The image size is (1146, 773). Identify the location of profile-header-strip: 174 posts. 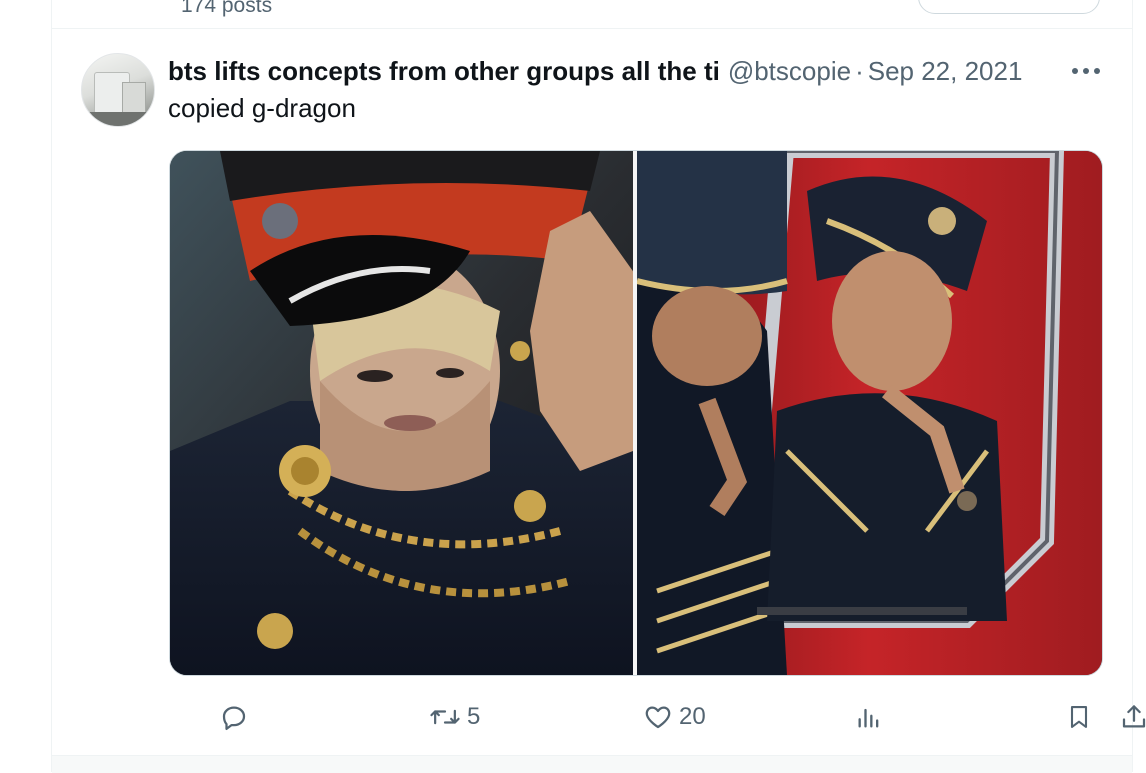
(592, 14).